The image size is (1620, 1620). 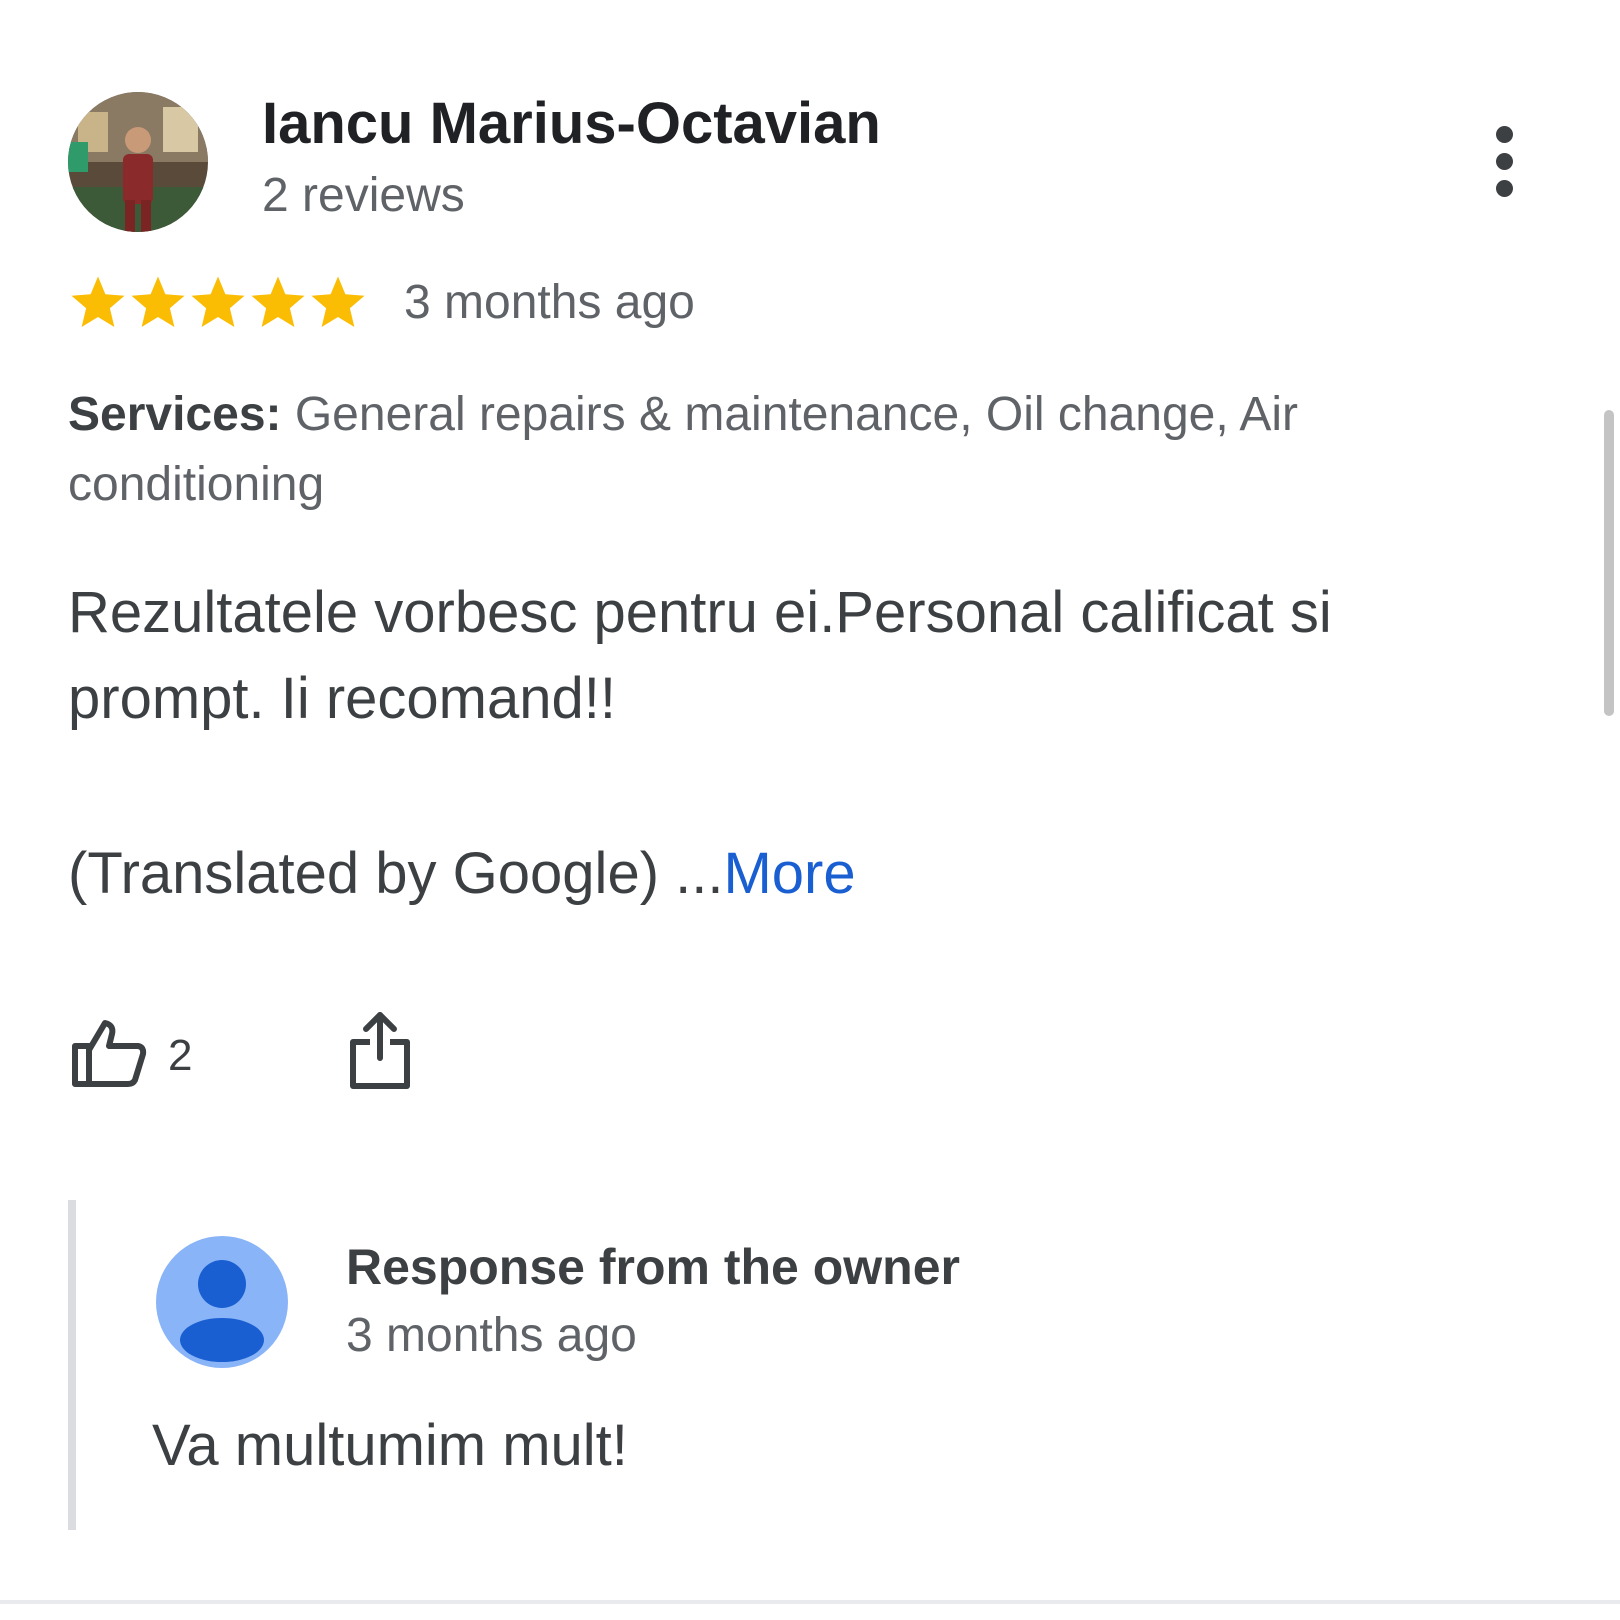 I want to click on rating-row: 3 months ago, so click(x=381, y=302).